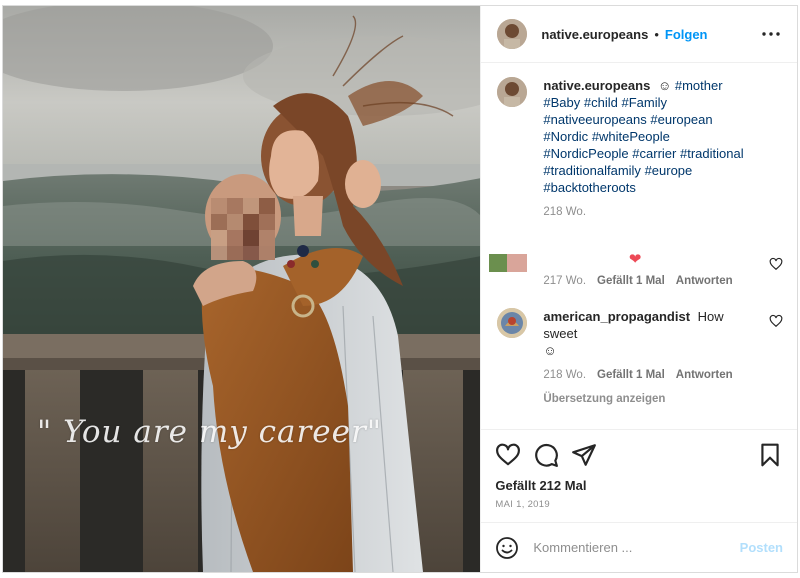 The height and width of the screenshot is (578, 800). I want to click on post-comment-button: Posten, so click(761, 547).